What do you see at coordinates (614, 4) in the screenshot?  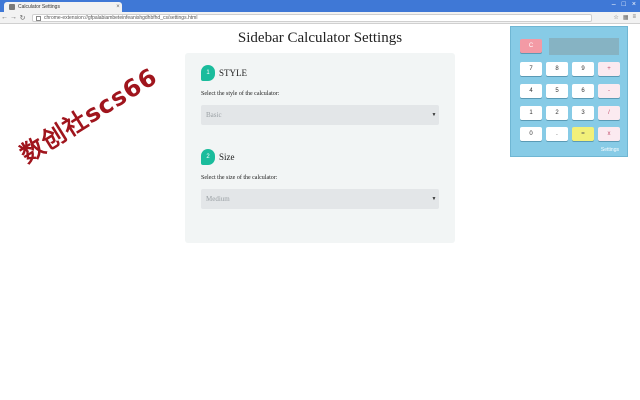 I see `minimize-icon: –` at bounding box center [614, 4].